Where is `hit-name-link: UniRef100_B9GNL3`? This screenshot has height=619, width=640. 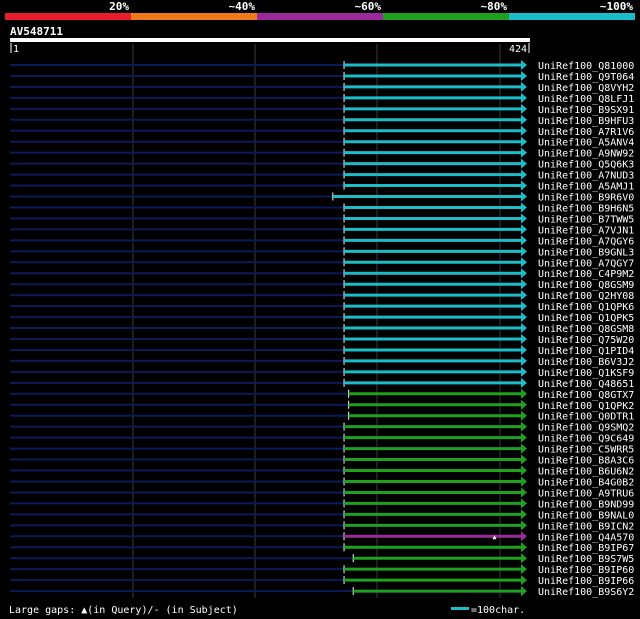
hit-name-link: UniRef100_B9GNL3 is located at coordinates (586, 252).